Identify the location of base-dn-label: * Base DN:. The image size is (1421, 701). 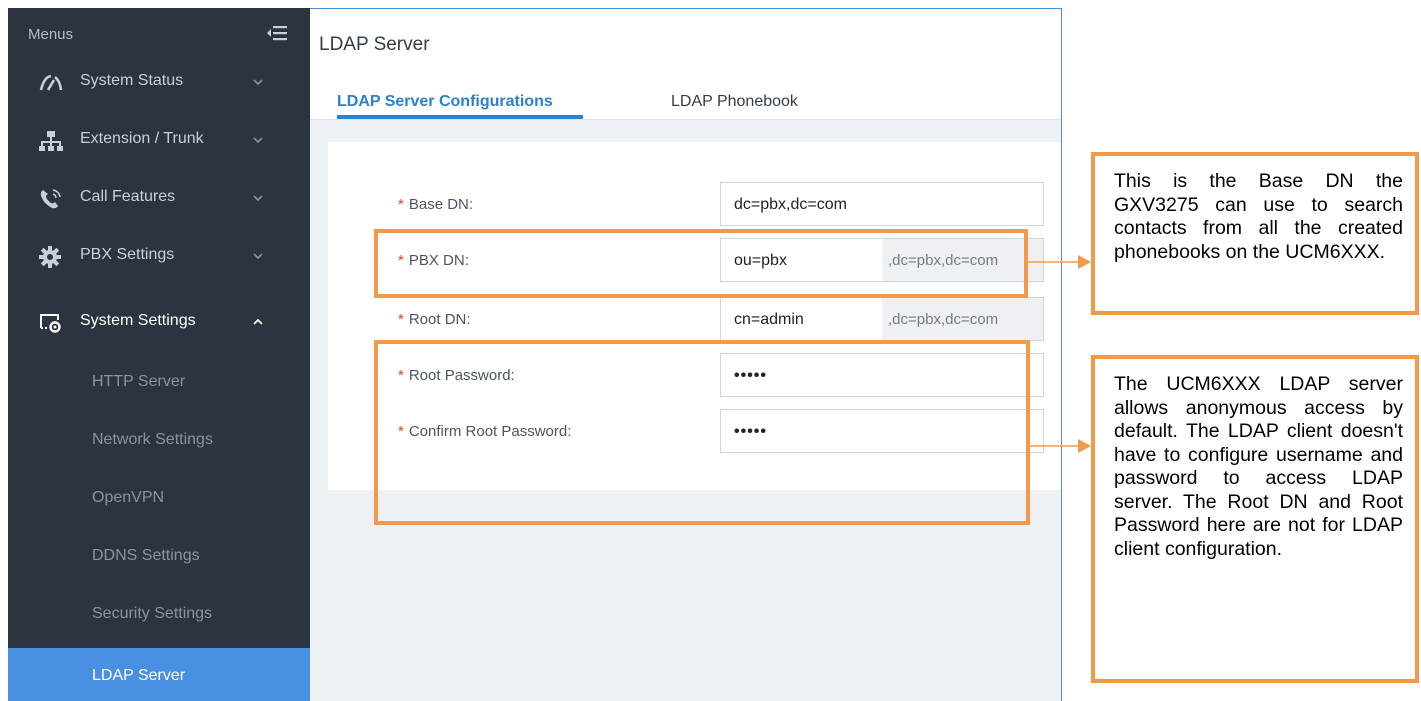
(435, 204).